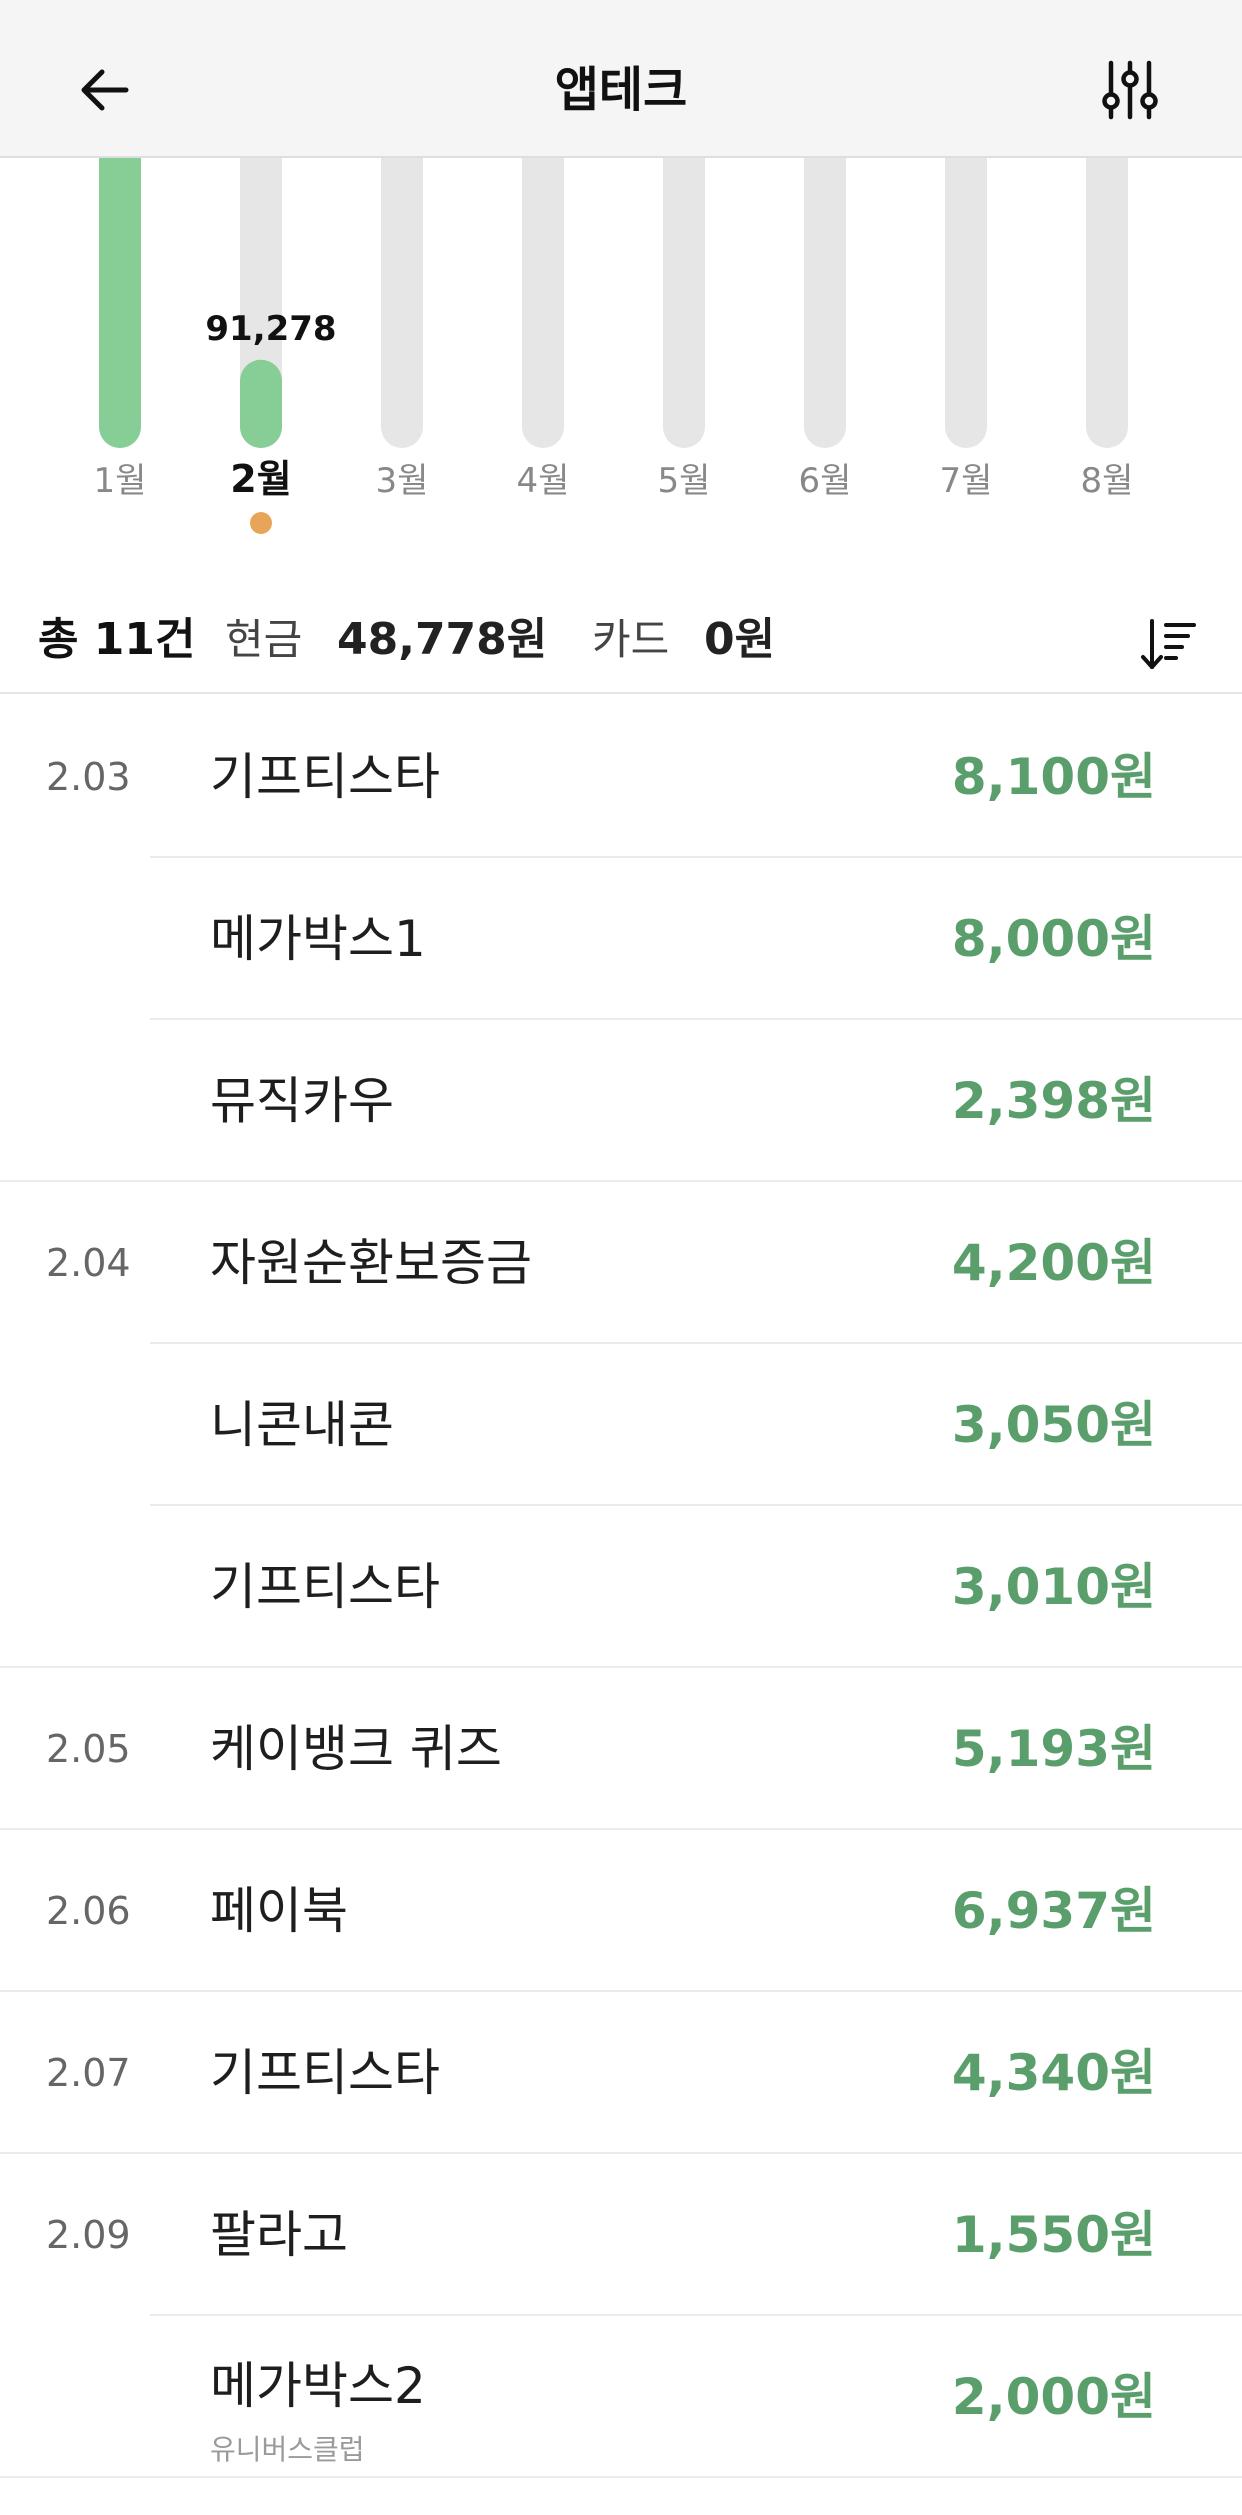 This screenshot has height=2515, width=1242. Describe the element at coordinates (1053, 1749) in the screenshot. I see `list-item-amount: 5,193원` at that location.